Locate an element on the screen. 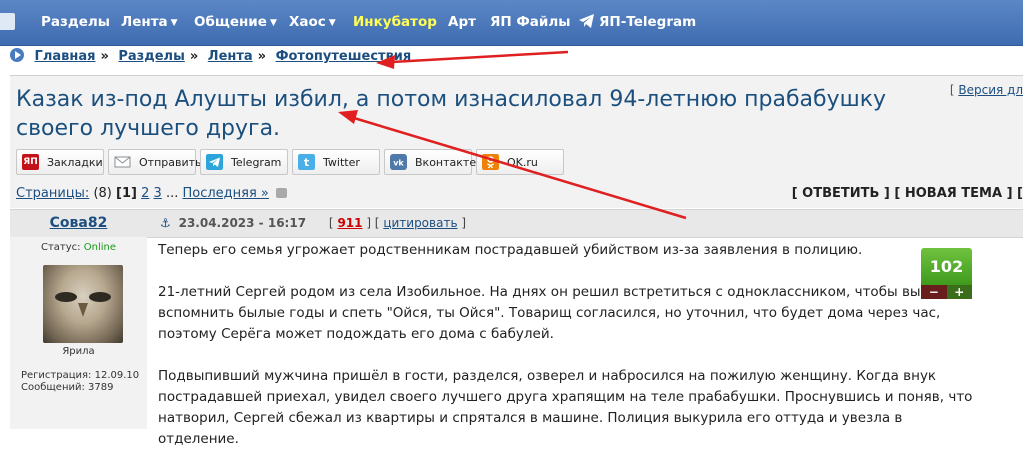 This screenshot has height=471, width=1023. print-version-link: Версия дл is located at coordinates (990, 90).